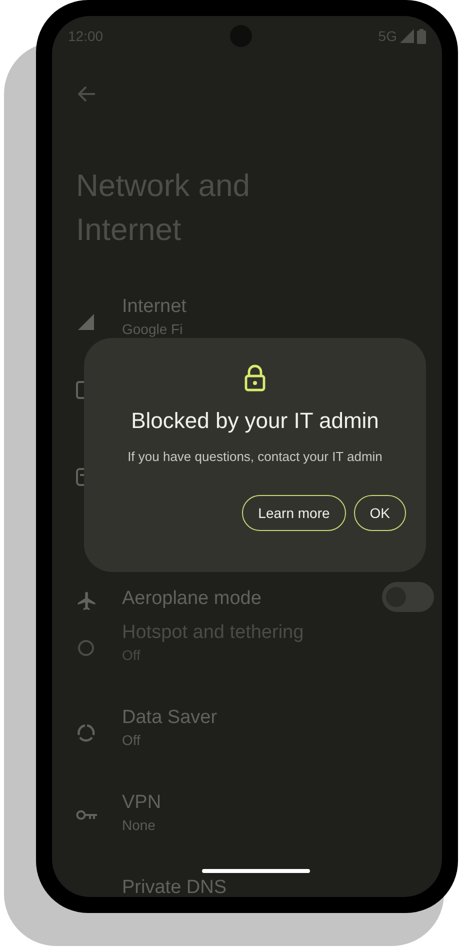 The width and height of the screenshot is (474, 948). Describe the element at coordinates (86, 322) in the screenshot. I see `signal-icon` at that location.